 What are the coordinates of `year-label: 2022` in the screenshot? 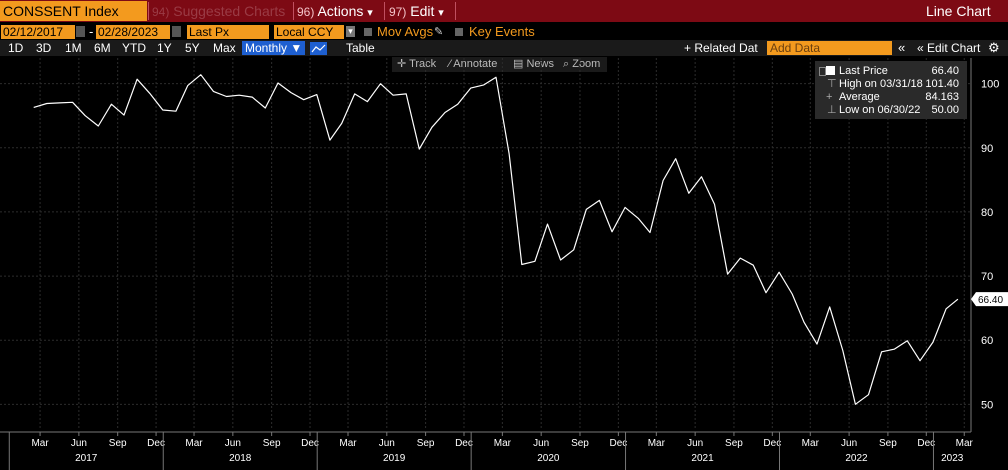 It's located at (856, 458).